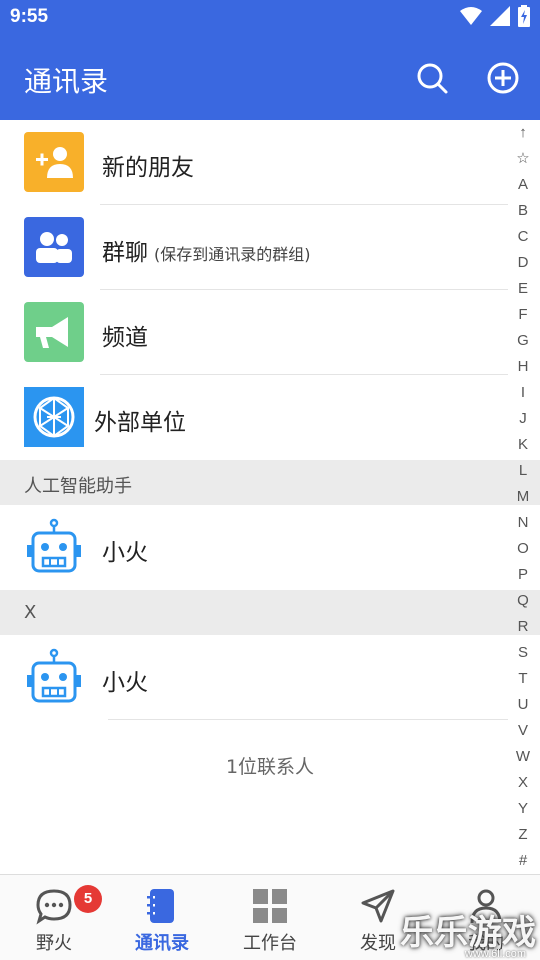  What do you see at coordinates (254, 332) in the screenshot?
I see `menu-item-channels: 频道` at bounding box center [254, 332].